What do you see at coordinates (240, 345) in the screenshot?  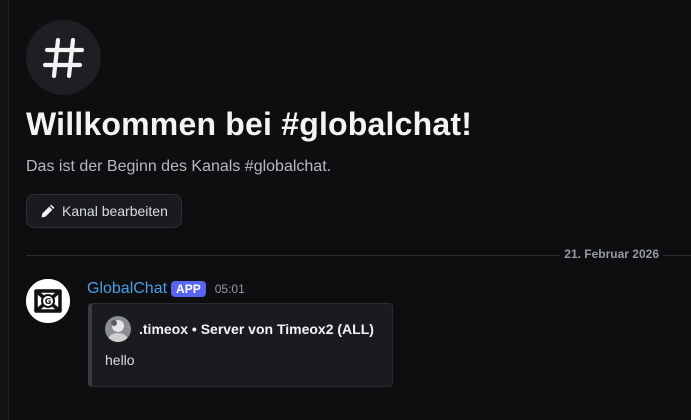 I see `message-embed: .timeox • Server von Timeox2 (ALL) hello` at bounding box center [240, 345].